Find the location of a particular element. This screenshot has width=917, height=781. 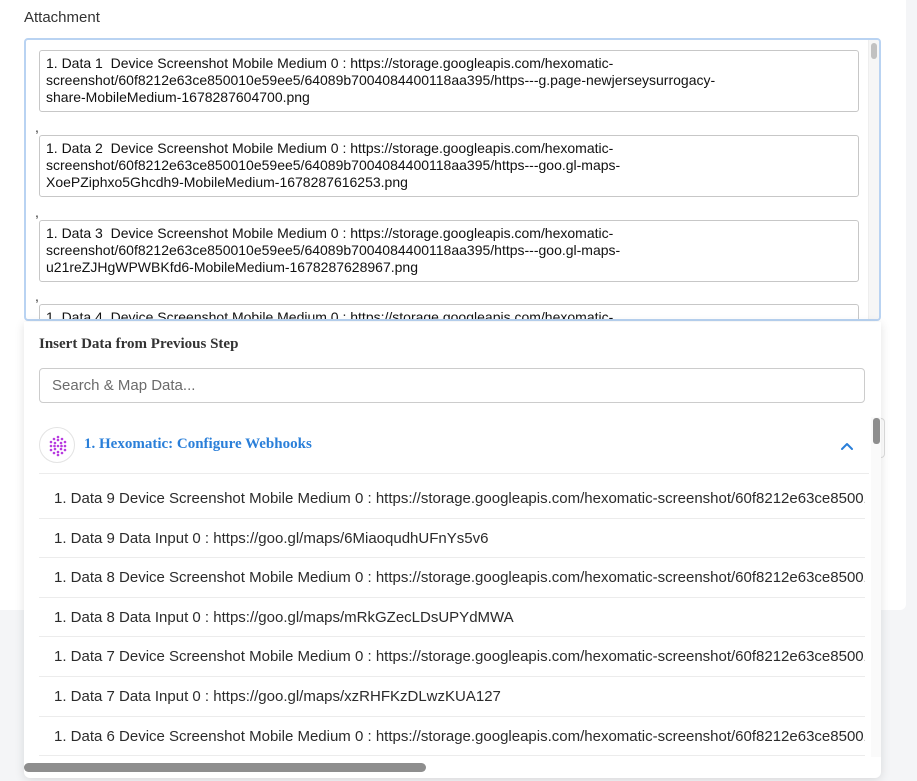

attachment-scrollbar is located at coordinates (873, 179).